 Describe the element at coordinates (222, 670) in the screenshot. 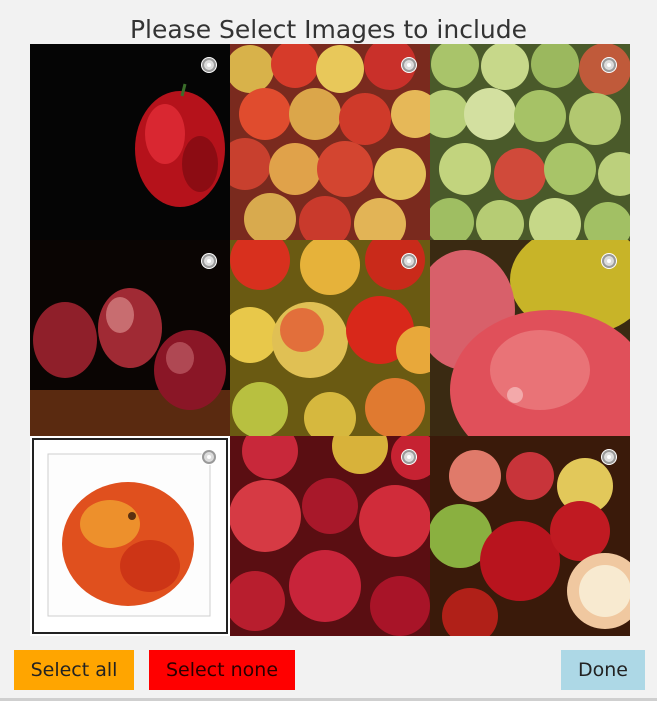

I see `select-none-button: Select none` at that location.